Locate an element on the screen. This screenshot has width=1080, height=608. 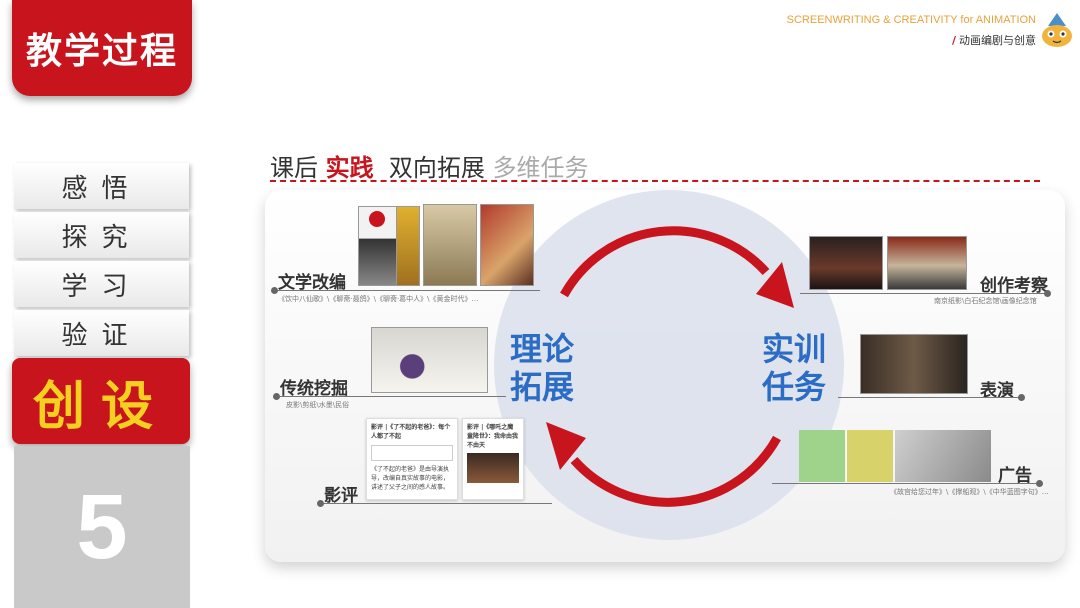
page-title: 教学过程 is located at coordinates (102, 48).